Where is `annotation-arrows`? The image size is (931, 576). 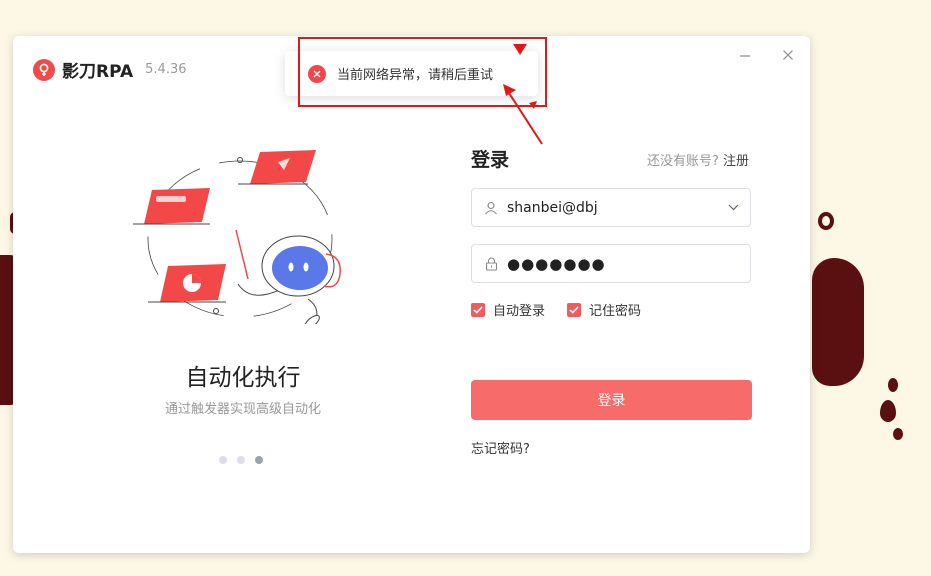 annotation-arrows is located at coordinates (523, 94).